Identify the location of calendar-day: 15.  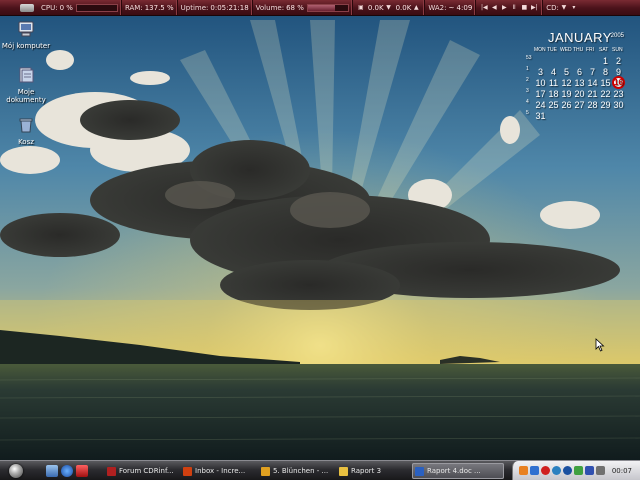
(605, 82).